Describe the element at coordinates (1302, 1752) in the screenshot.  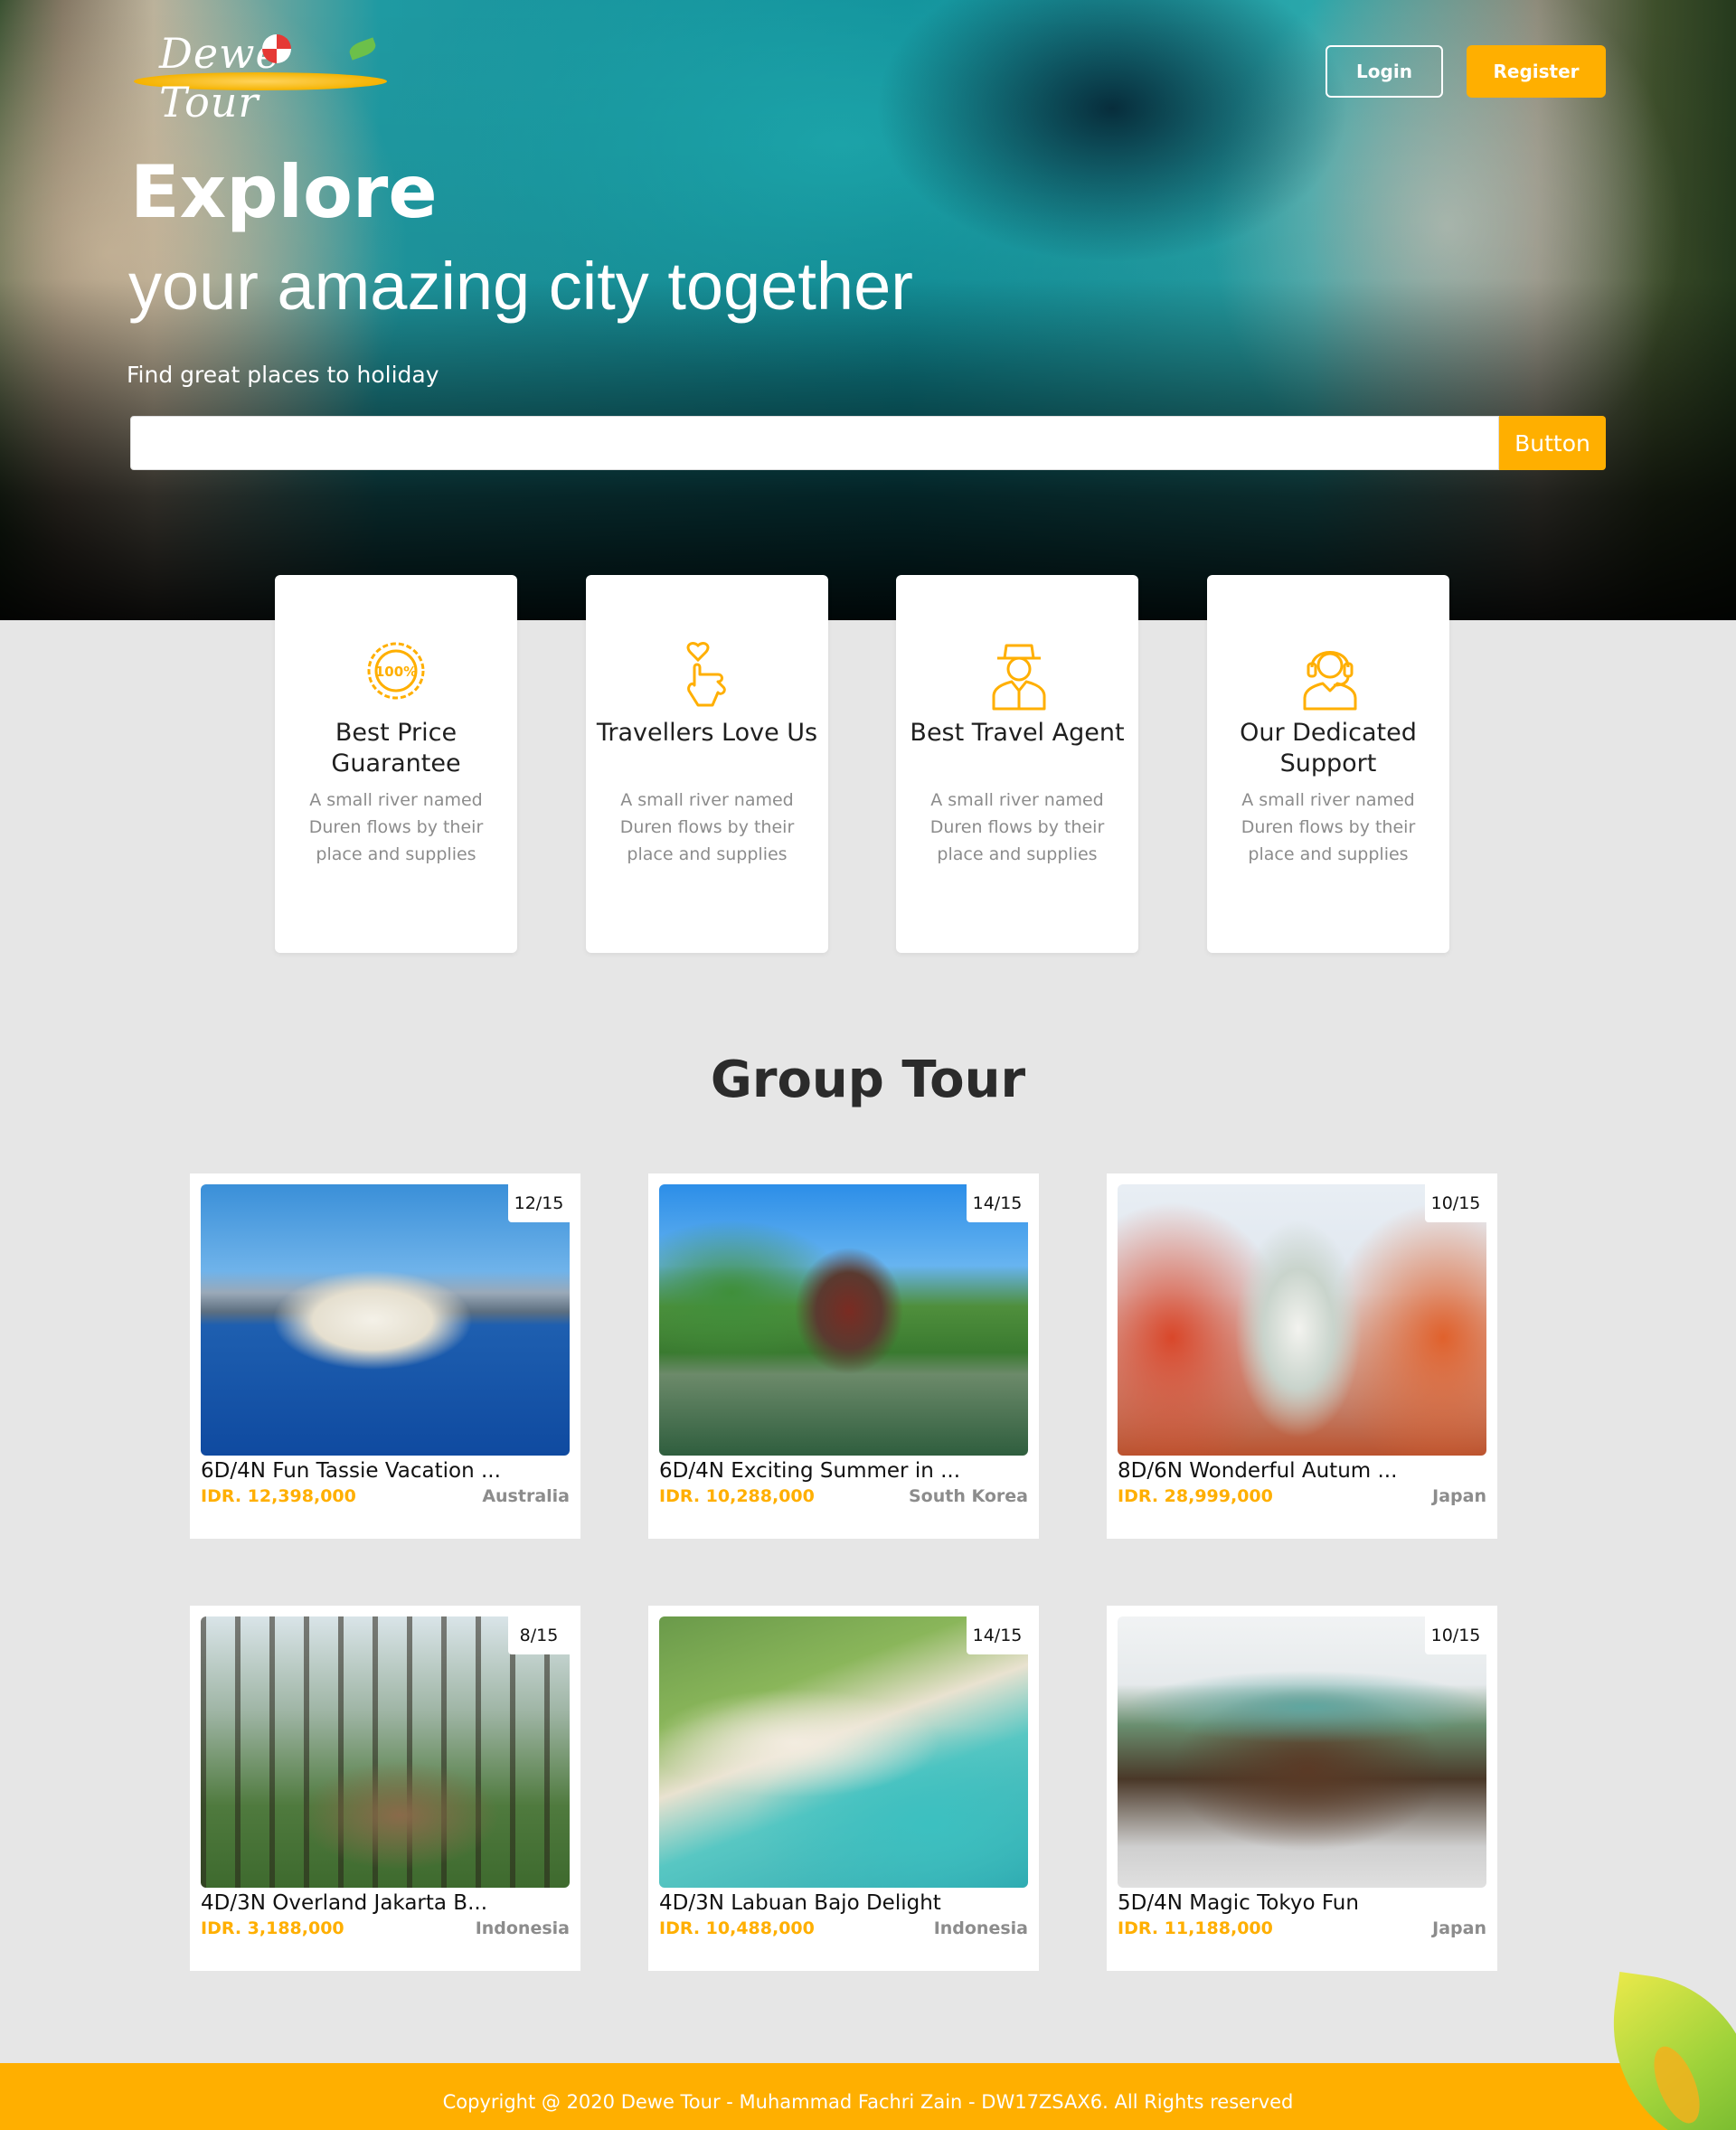
I see `tour-image-tokyo-shrine` at that location.